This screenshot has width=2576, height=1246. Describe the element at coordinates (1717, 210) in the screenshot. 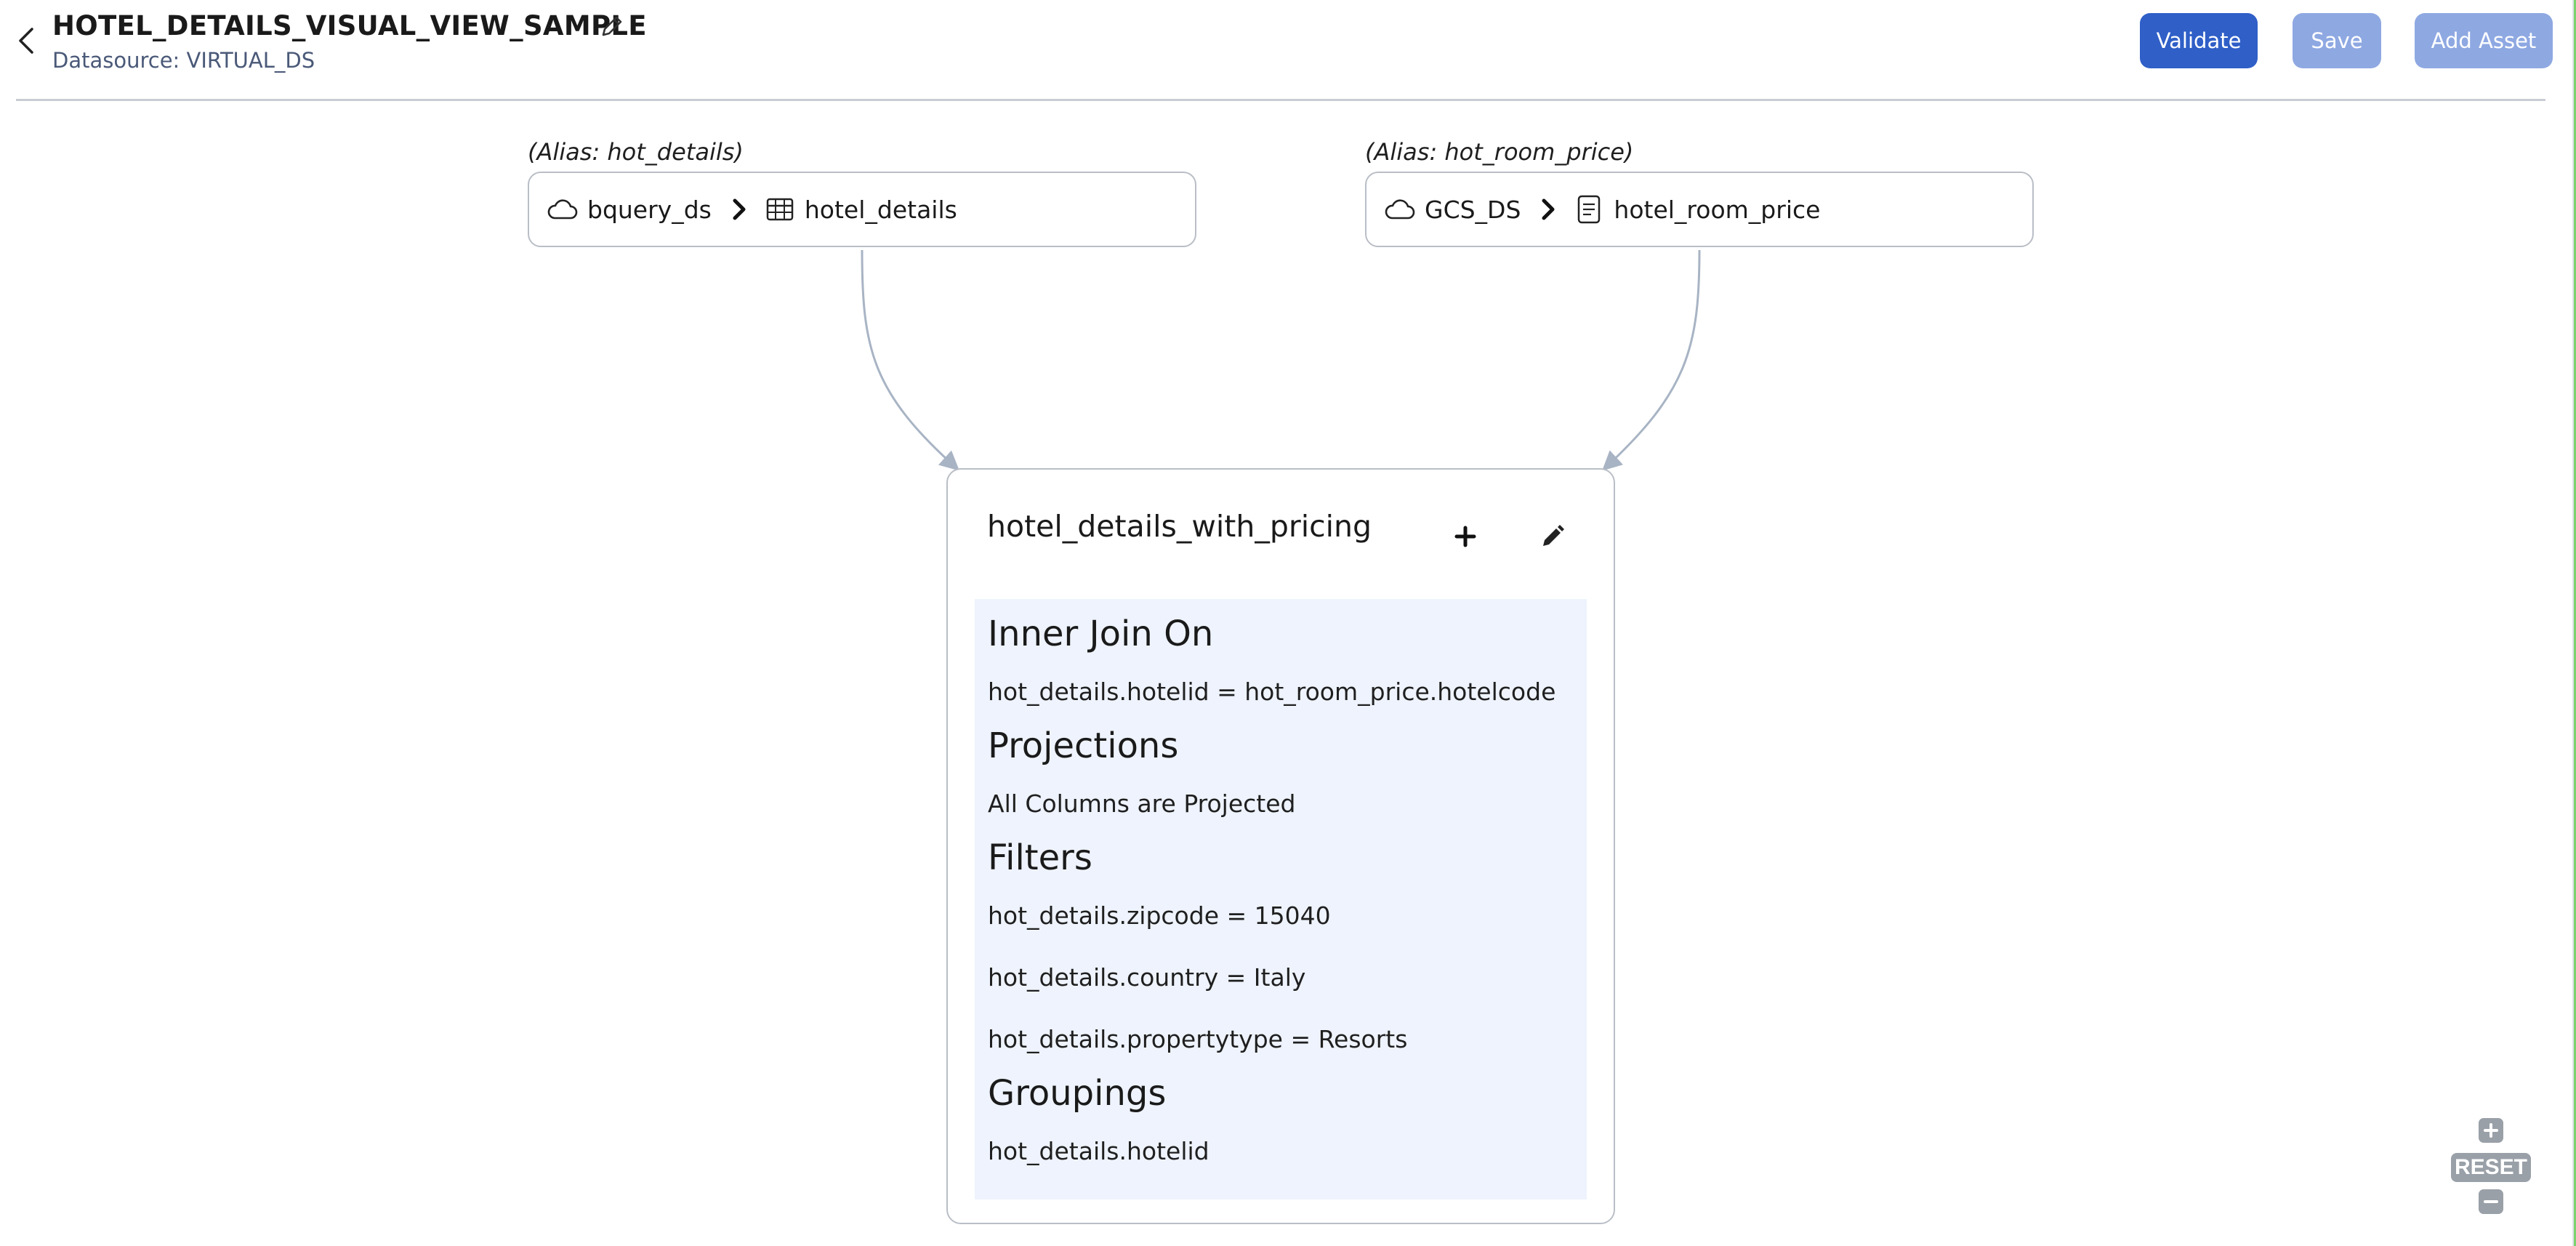

I see `source-asset-name: hotel_room_price` at that location.